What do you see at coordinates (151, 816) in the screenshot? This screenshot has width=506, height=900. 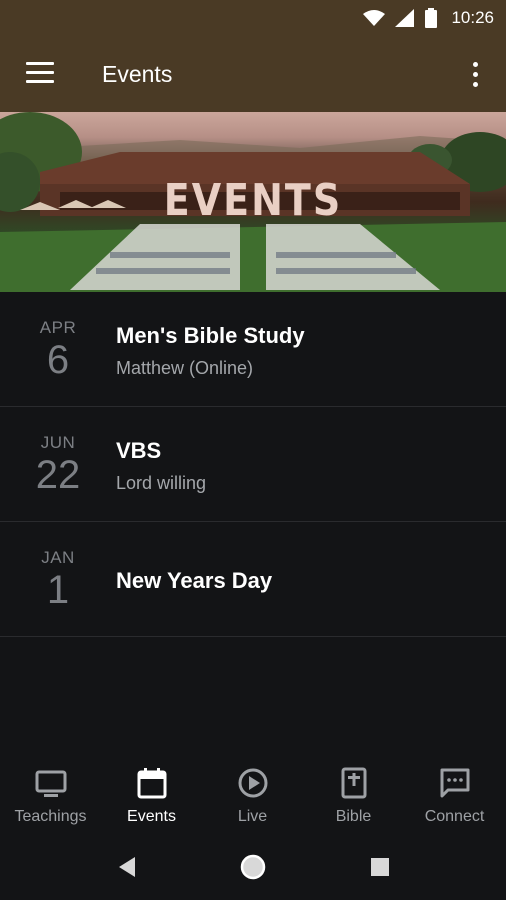 I see `tab-label: Events` at bounding box center [151, 816].